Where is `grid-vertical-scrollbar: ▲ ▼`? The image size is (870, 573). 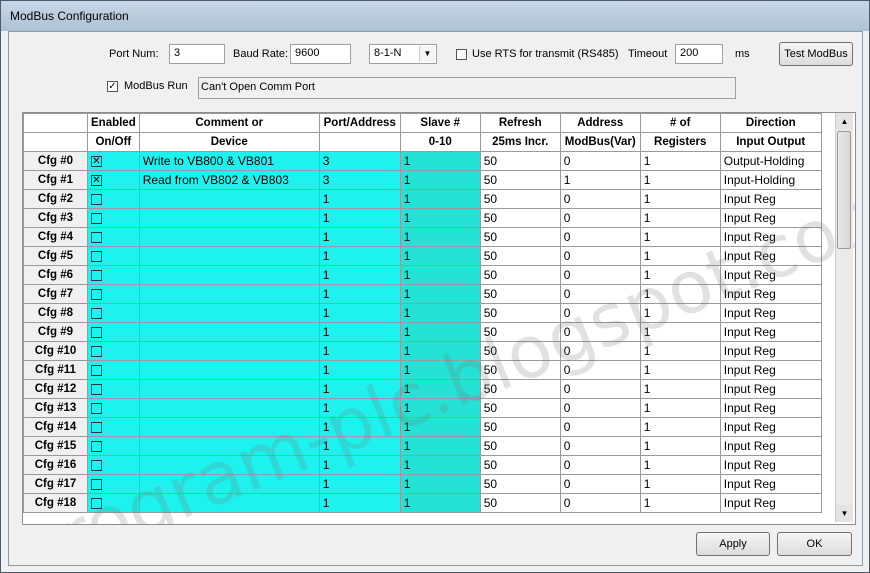
grid-vertical-scrollbar: ▲ ▼ is located at coordinates (844, 317).